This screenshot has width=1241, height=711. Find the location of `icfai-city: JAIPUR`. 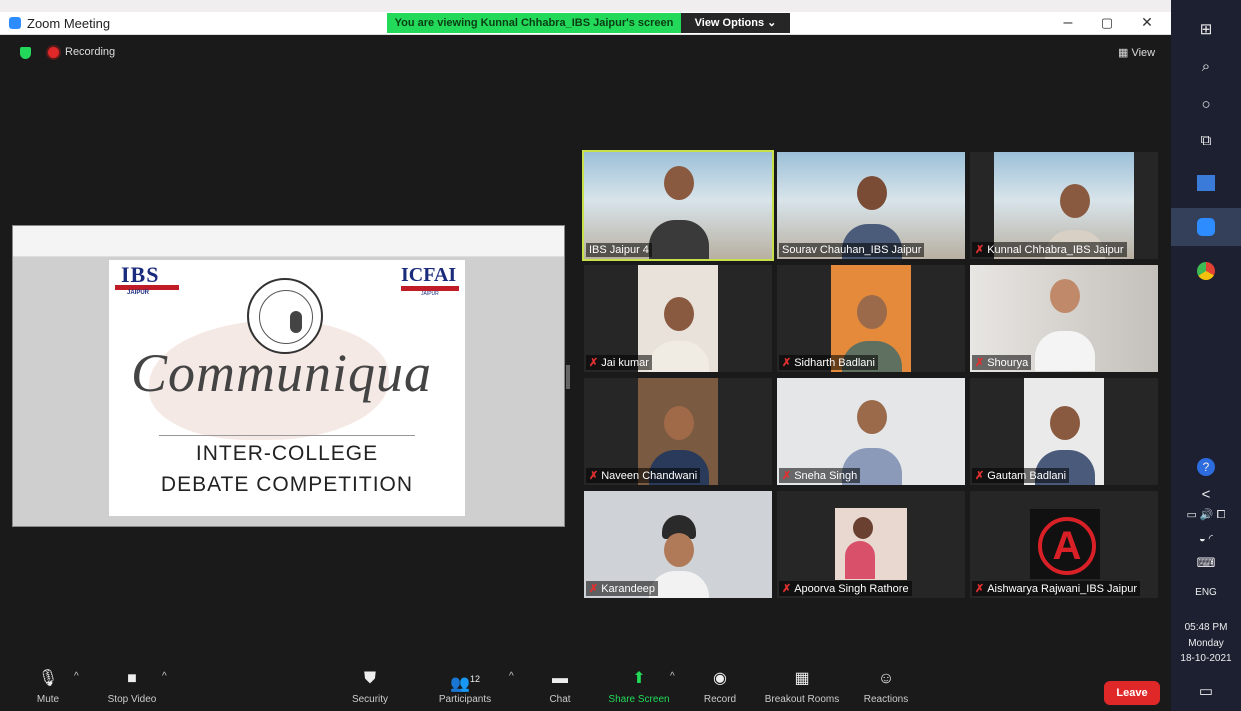

icfai-city: JAIPUR is located at coordinates (430, 294).